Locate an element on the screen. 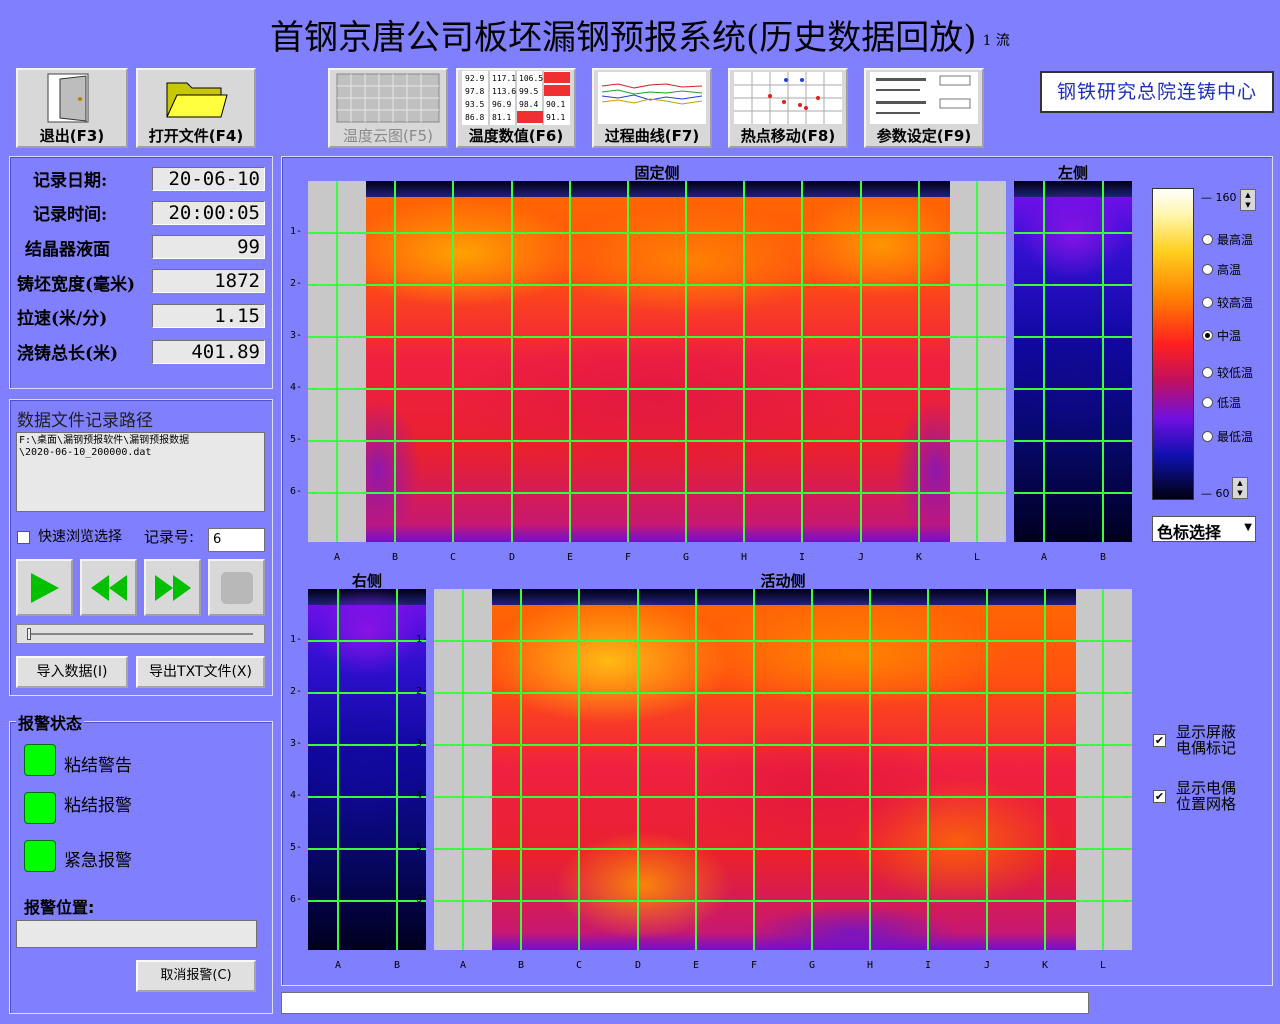  scale-max-tick: — 160 is located at coordinates (1219, 197).